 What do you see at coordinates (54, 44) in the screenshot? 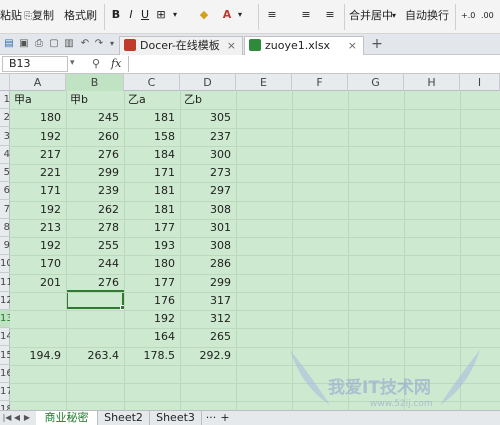
I see `print-preview-icon: ▢` at bounding box center [54, 44].